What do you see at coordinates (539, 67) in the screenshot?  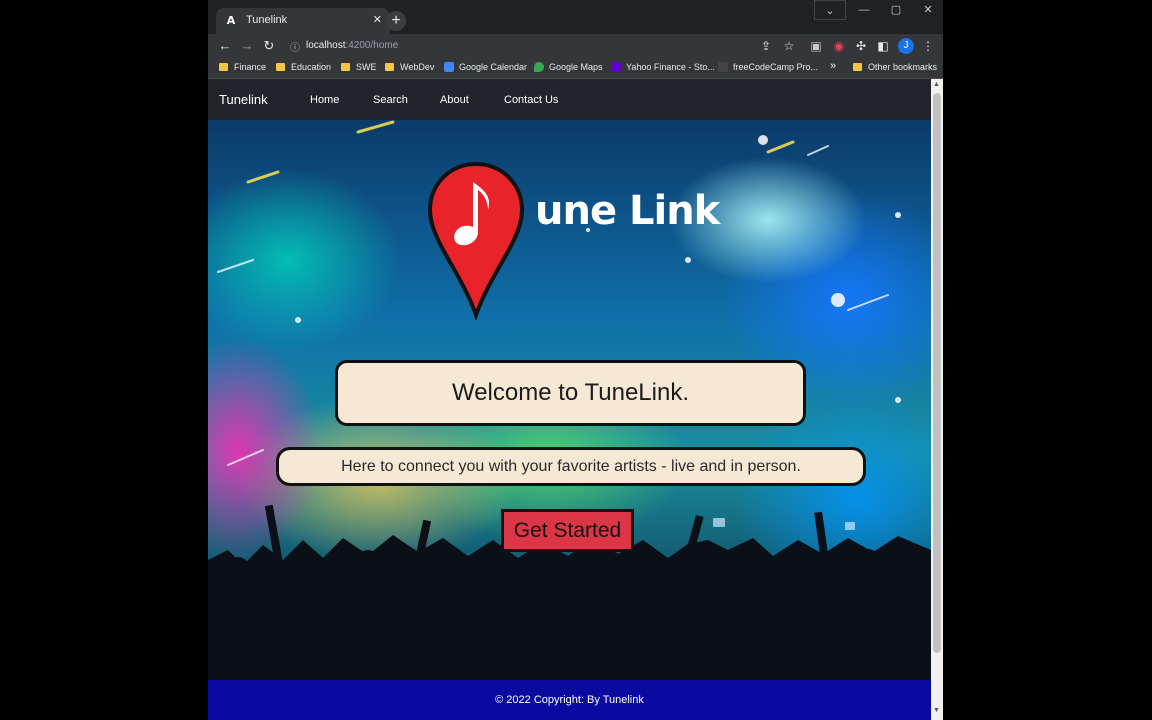 I see `maps-pin-icon` at bounding box center [539, 67].